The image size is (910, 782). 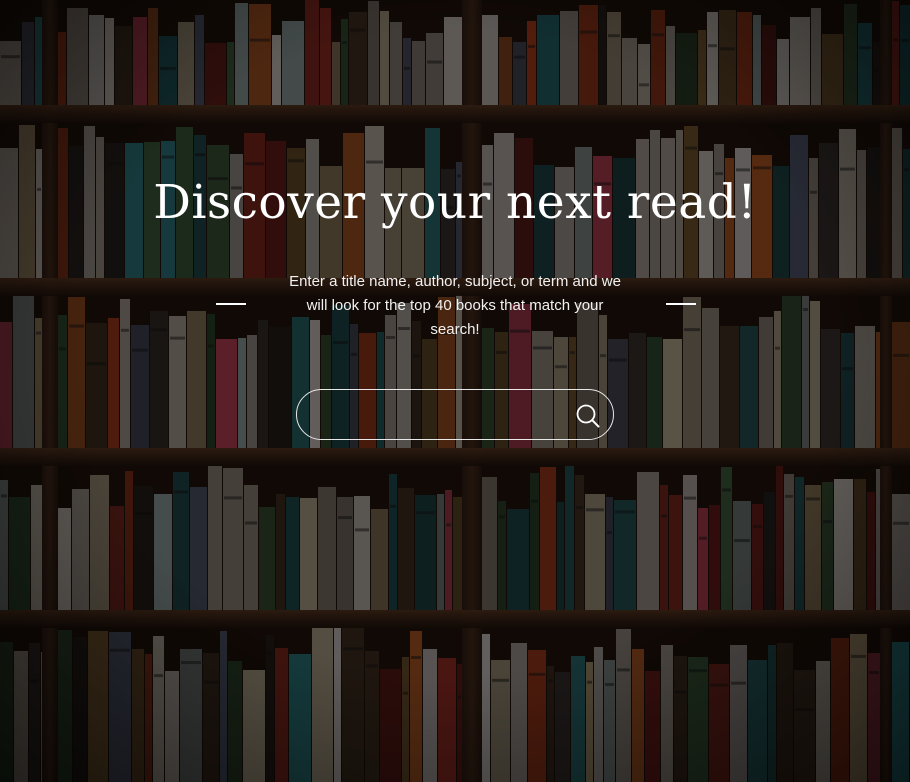 I want to click on decorative-rule-right, so click(x=681, y=304).